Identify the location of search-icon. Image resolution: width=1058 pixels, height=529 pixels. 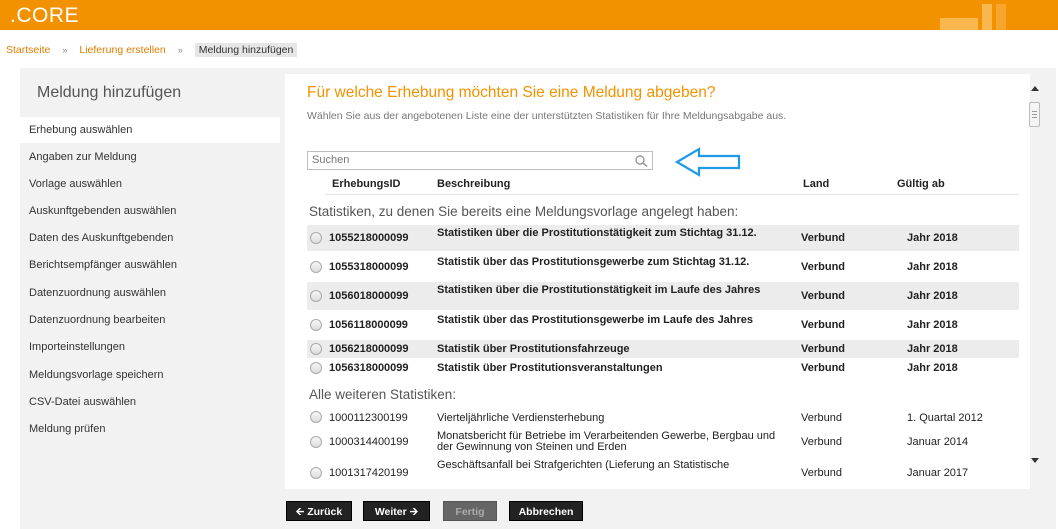
(642, 161).